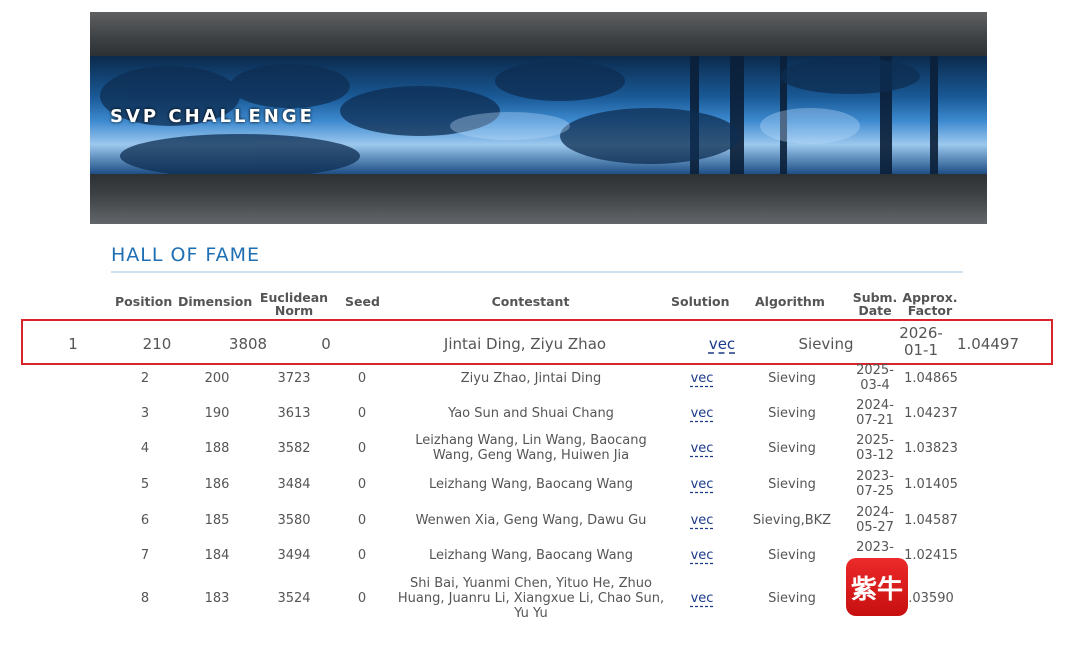  Describe the element at coordinates (294, 484) in the screenshot. I see `row-norm: 3484` at that location.